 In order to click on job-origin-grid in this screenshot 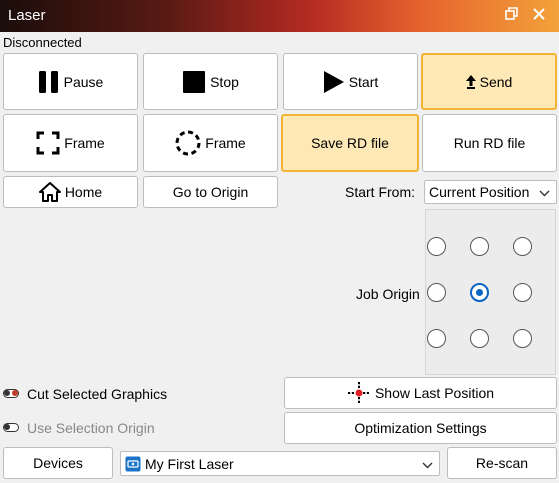, I will do `click(490, 292)`.